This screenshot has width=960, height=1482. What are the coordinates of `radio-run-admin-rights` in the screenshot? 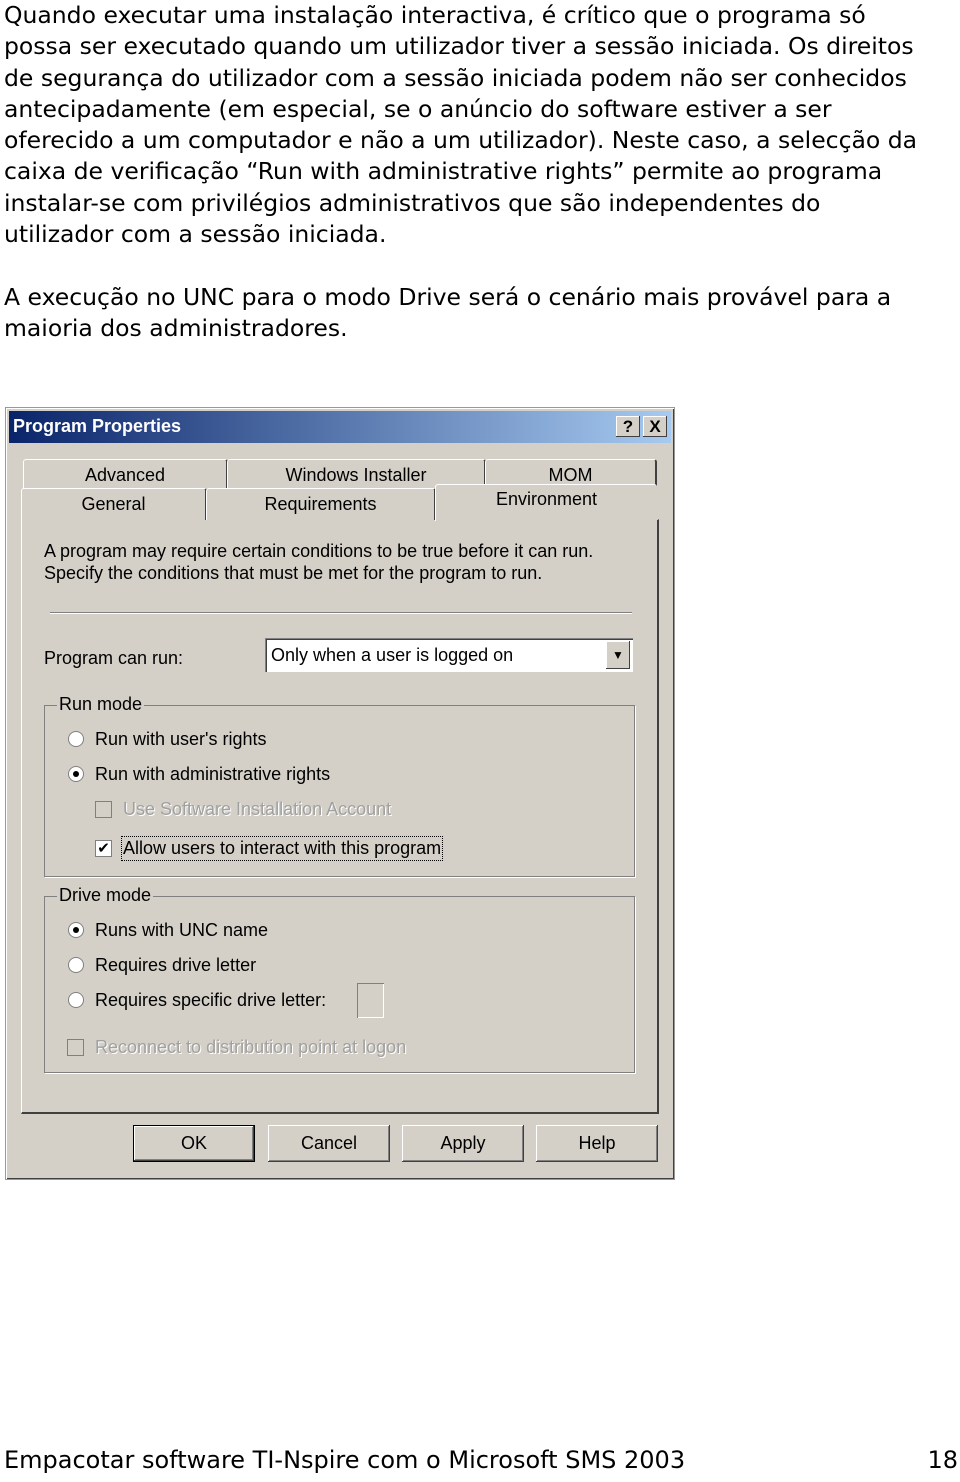 It's located at (76, 774).